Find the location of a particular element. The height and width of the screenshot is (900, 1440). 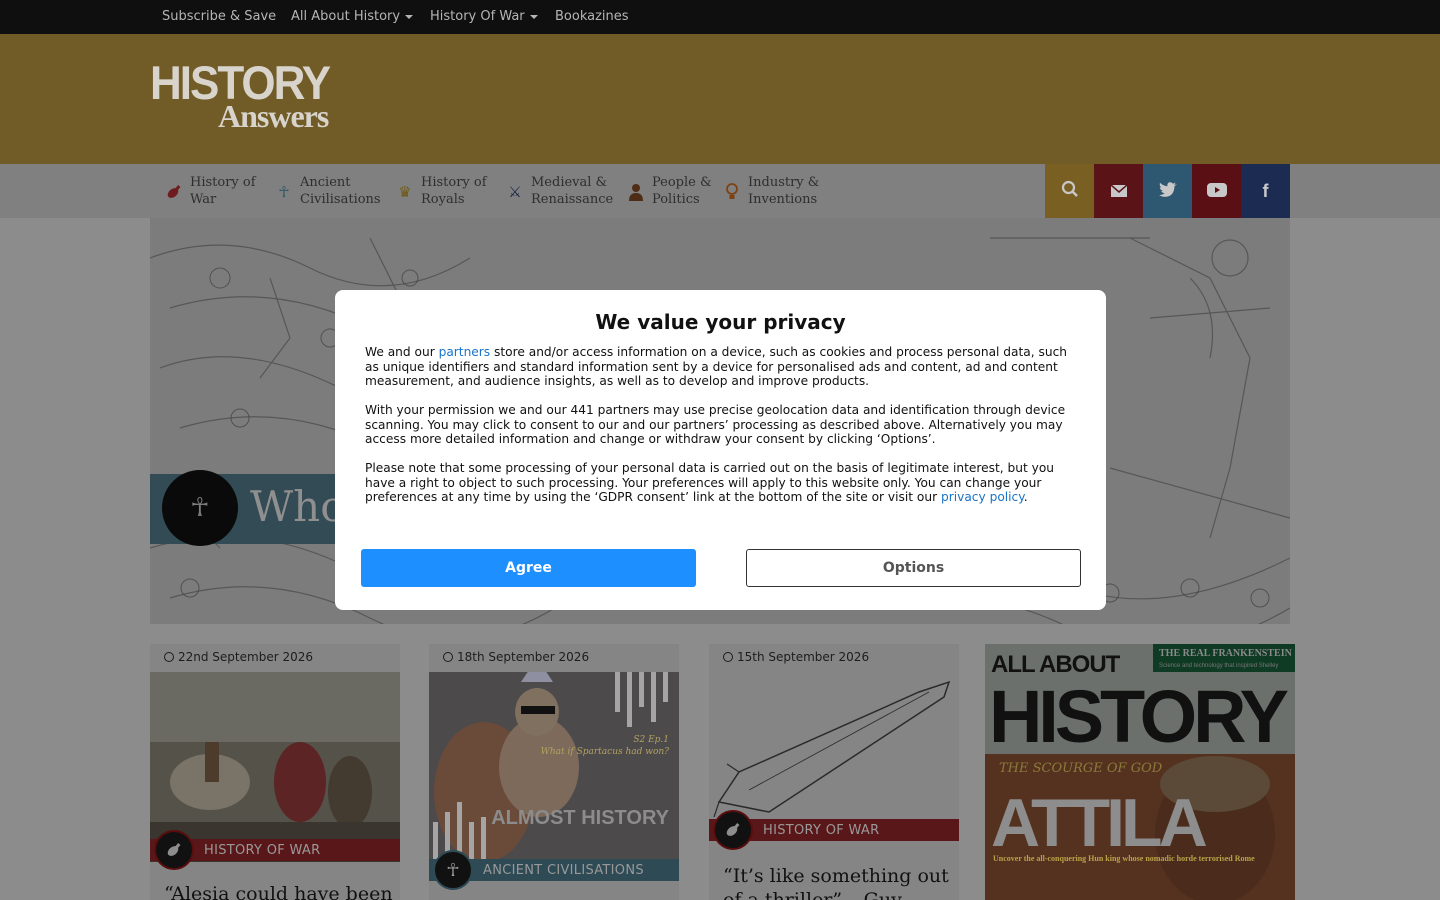

nav-item-medieval-renaissance: ⚔ Medieval & Renaissance is located at coordinates (563, 192).